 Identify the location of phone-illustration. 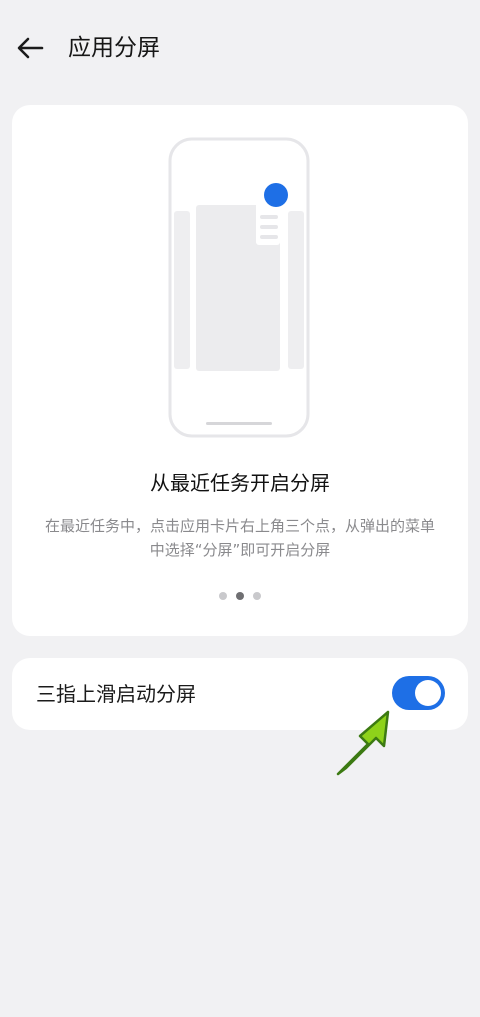
(239, 287).